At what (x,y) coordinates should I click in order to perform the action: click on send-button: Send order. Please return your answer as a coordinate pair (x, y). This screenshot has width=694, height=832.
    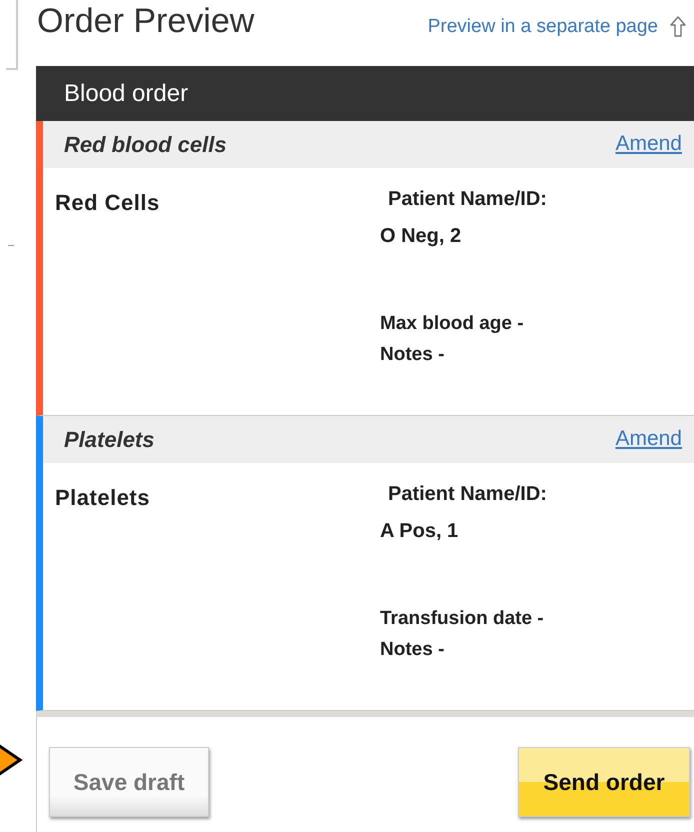
    Looking at the image, I should click on (604, 782).